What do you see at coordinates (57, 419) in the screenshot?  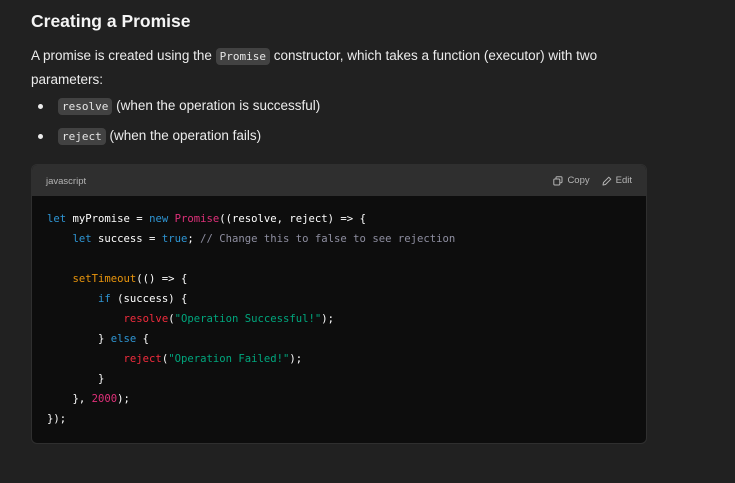 I see `code-line: });` at bounding box center [57, 419].